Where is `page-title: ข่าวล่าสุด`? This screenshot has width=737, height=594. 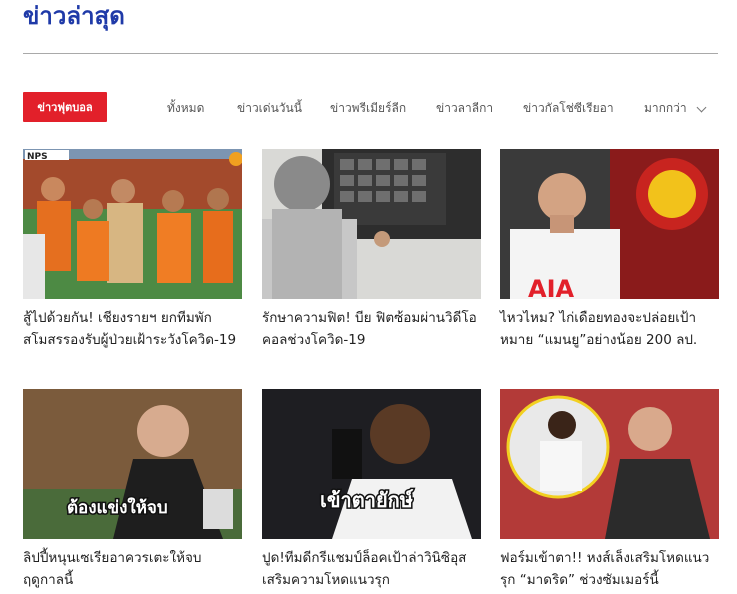
page-title: ข่าวล่าสุด is located at coordinates (74, 16).